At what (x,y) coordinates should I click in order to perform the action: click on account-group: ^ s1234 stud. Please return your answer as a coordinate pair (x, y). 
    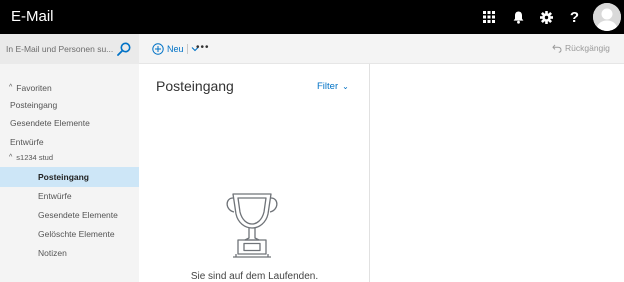
    Looking at the image, I should click on (69, 157).